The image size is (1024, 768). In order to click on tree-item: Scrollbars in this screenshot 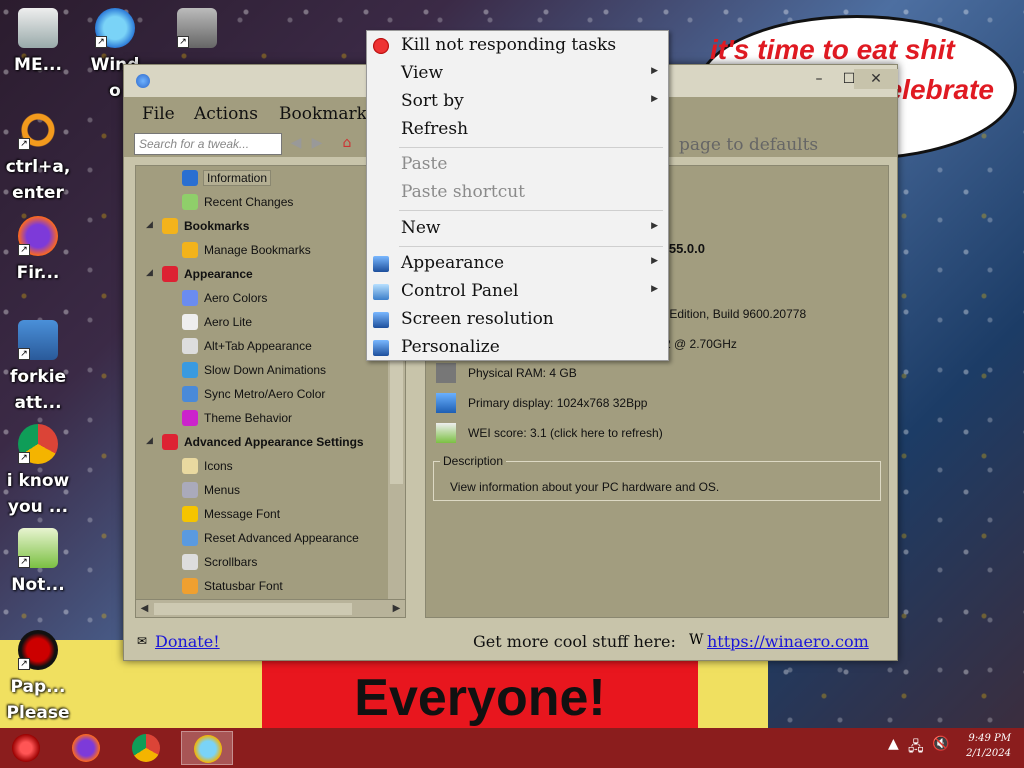, I will do `click(270, 562)`.